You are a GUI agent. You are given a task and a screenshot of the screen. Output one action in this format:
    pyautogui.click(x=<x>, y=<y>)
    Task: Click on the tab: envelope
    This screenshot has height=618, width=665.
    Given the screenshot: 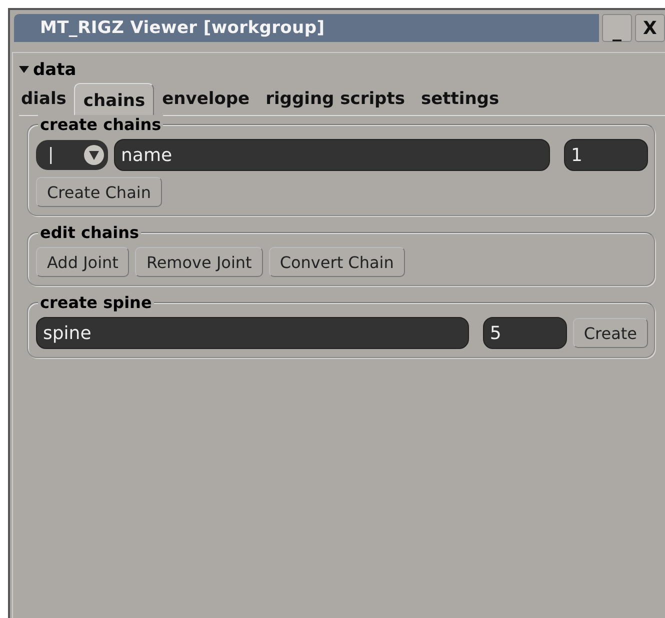 What is the action you would take?
    pyautogui.click(x=206, y=101)
    